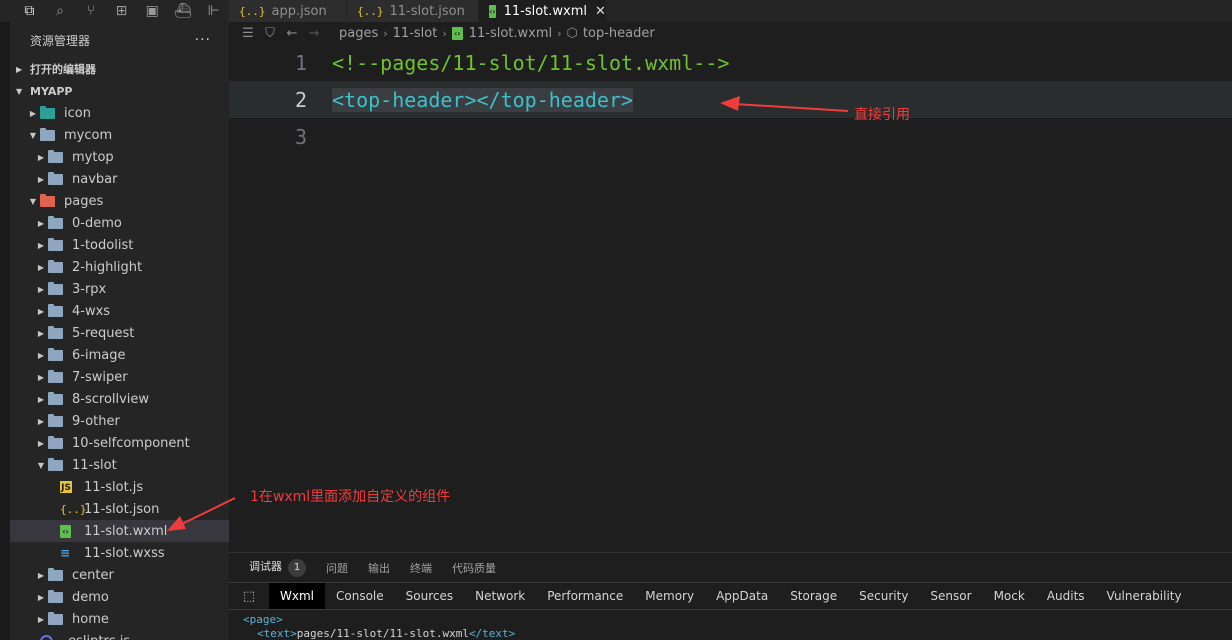 This screenshot has width=1232, height=640. I want to click on tab-output: 输出, so click(379, 568).